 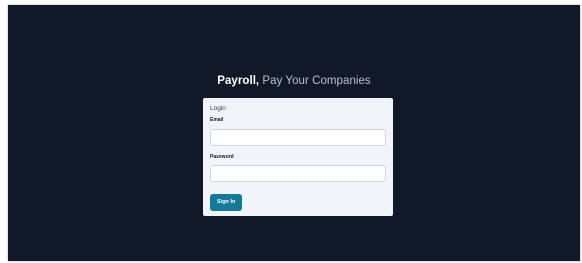 What do you see at coordinates (315, 81) in the screenshot?
I see `brand-tagline: Pay Your Companies` at bounding box center [315, 81].